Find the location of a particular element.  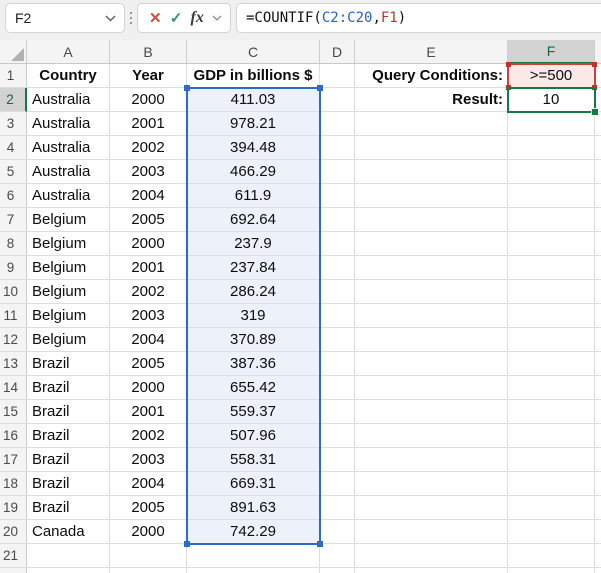

cell-e2-result-label: Result: is located at coordinates (431, 100).